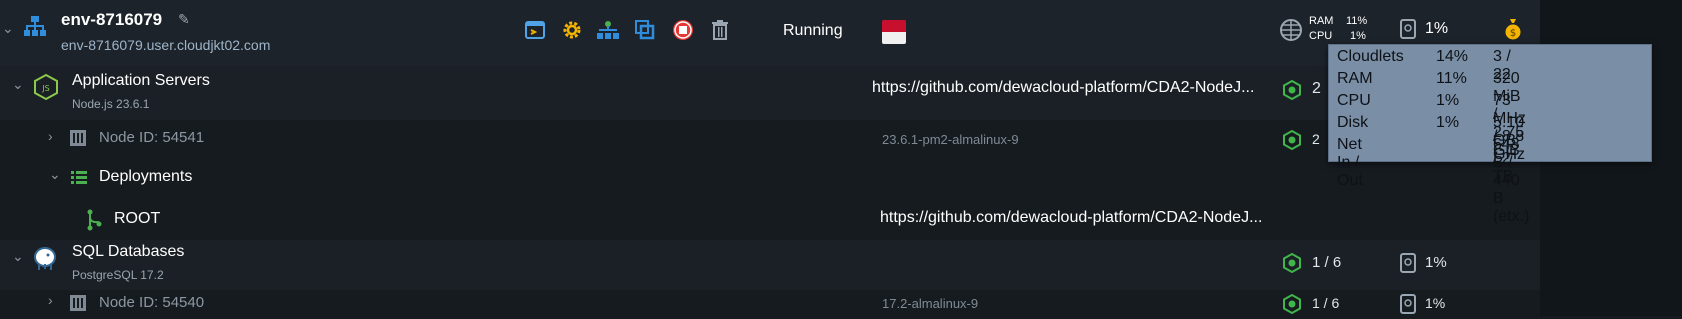 The height and width of the screenshot is (319, 1682). What do you see at coordinates (770, 265) in the screenshot?
I see `sql-databases-group: ⌄ SQL Databases PostgreSQL 17.2 1 / 6 1%` at bounding box center [770, 265].